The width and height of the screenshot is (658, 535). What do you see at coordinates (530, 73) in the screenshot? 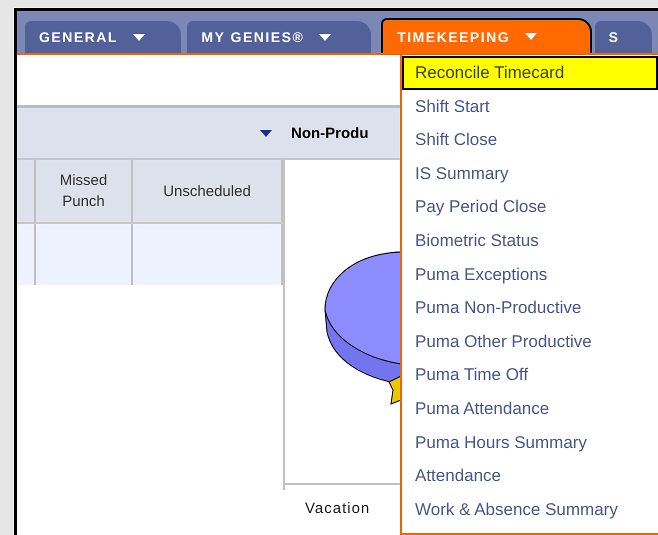
I see `menu-item: Reconcile Timecard` at bounding box center [530, 73].